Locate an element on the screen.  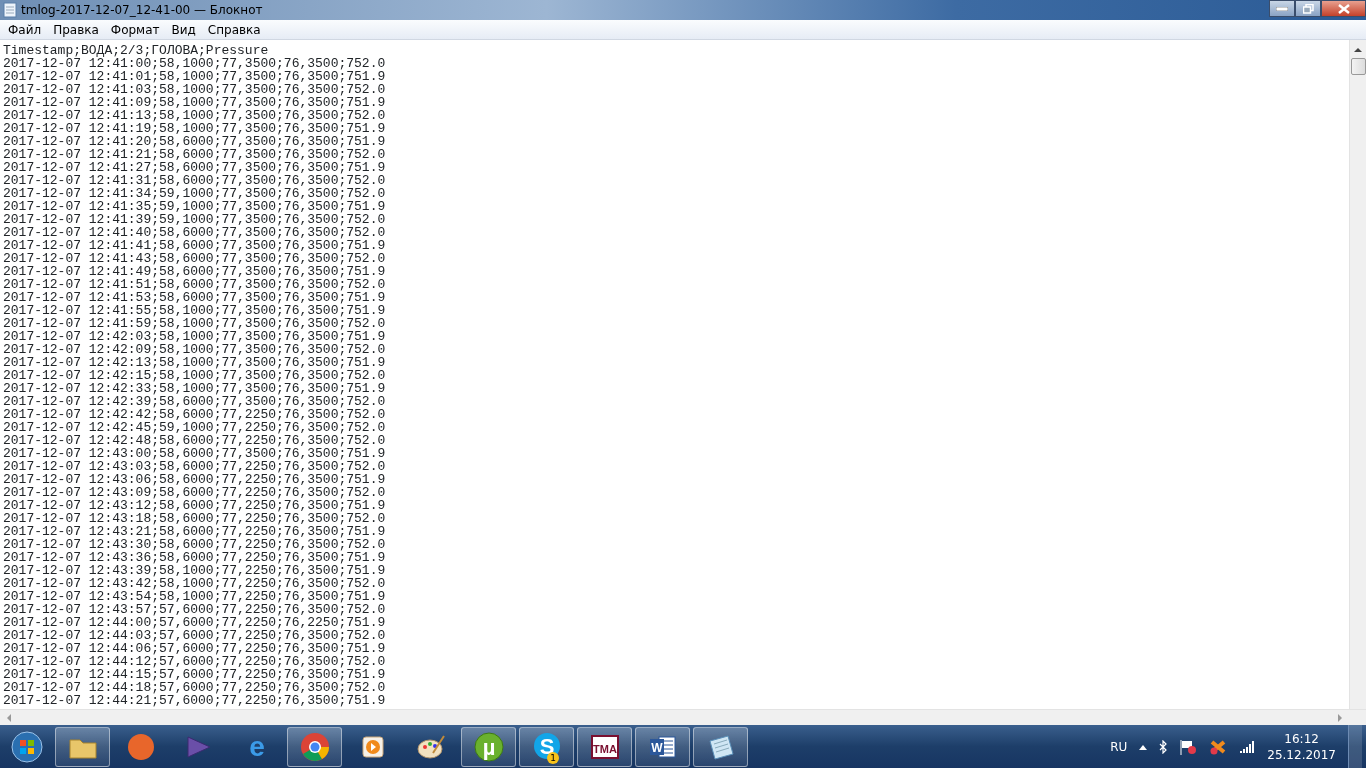
text-line: 2017-12-07 12:41:19;58,1000;77,3500;76,3500;751.9 is located at coordinates (194, 128).